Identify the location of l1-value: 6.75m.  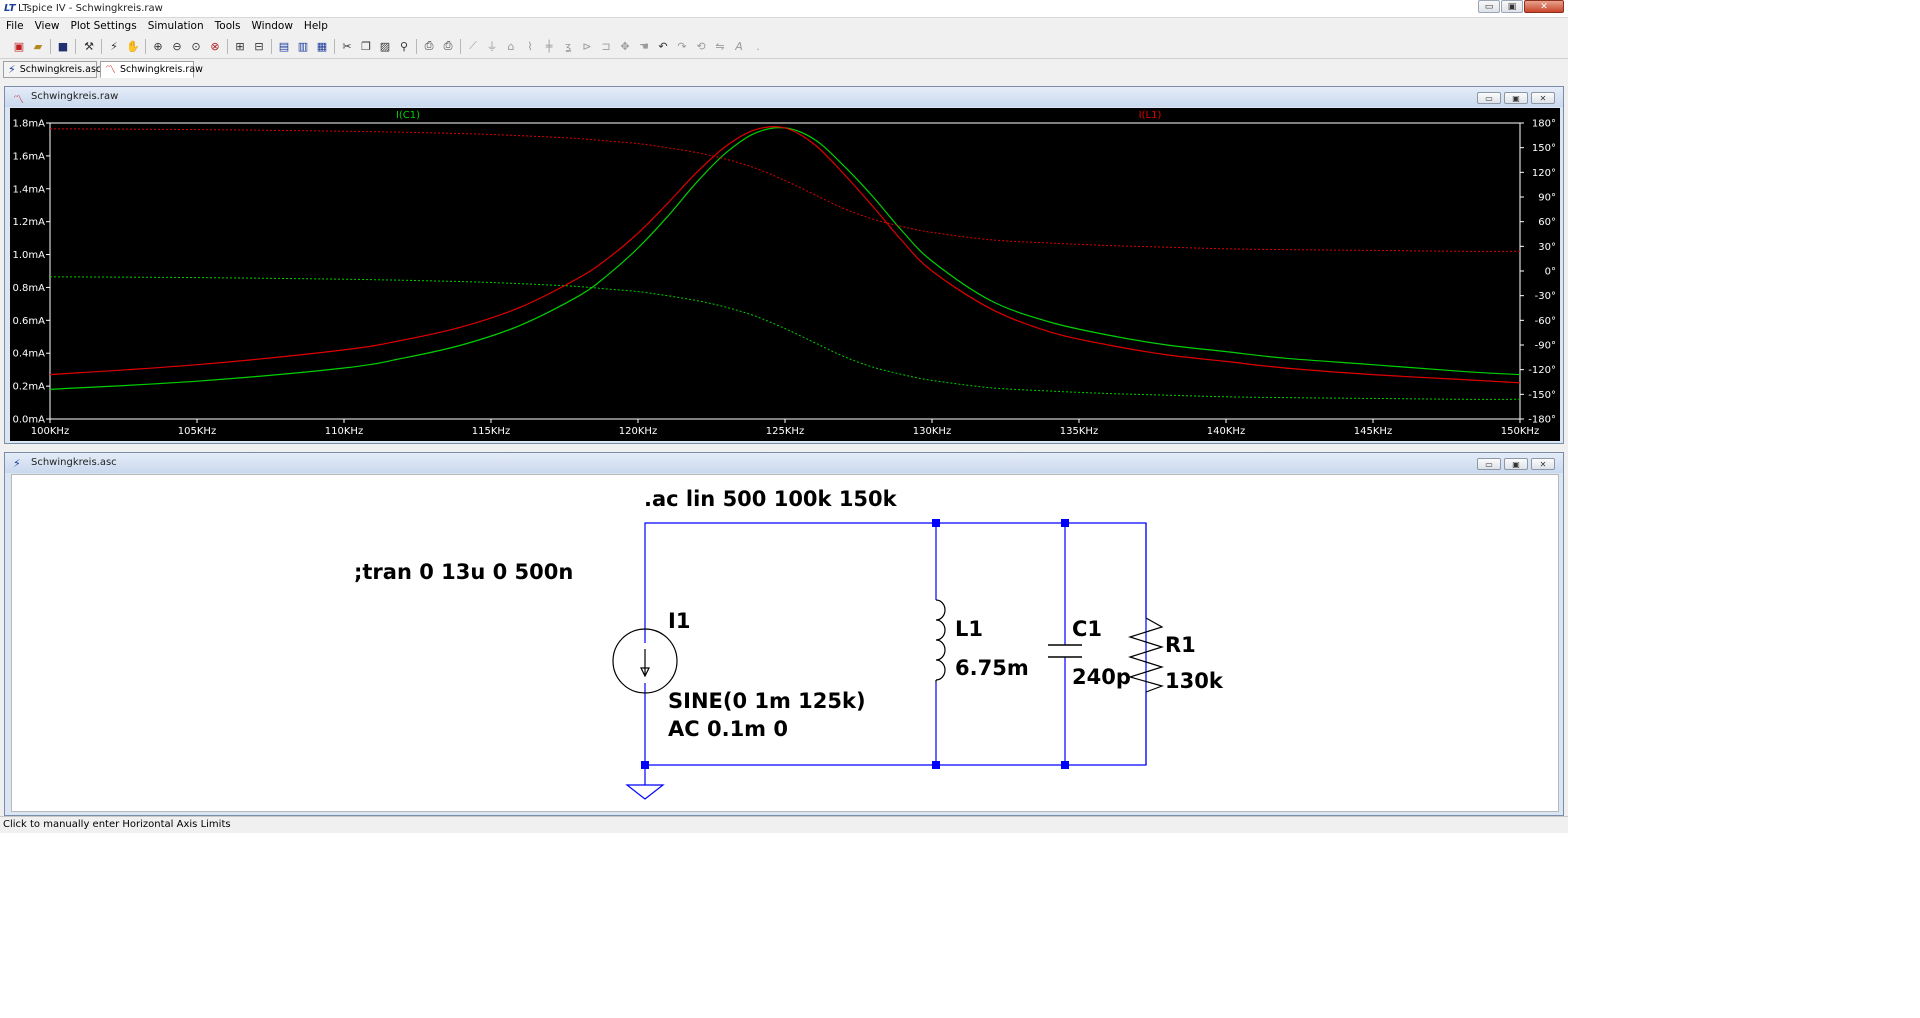
(992, 668).